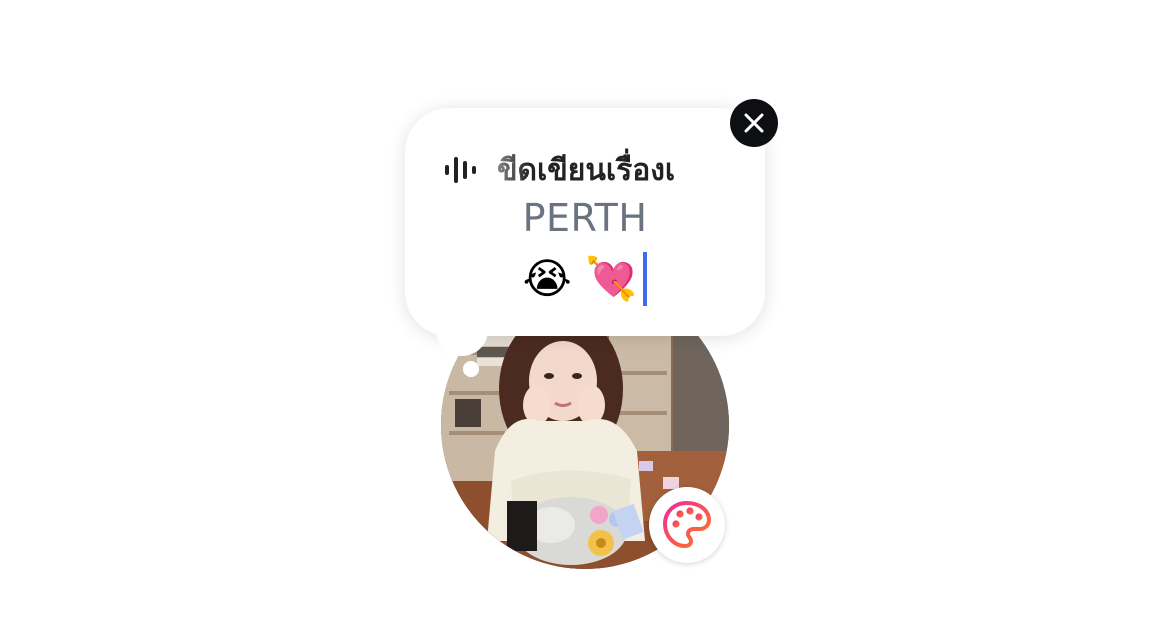 This screenshot has width=1169, height=631. I want to click on note-text: 😭 💘, so click(580, 278).